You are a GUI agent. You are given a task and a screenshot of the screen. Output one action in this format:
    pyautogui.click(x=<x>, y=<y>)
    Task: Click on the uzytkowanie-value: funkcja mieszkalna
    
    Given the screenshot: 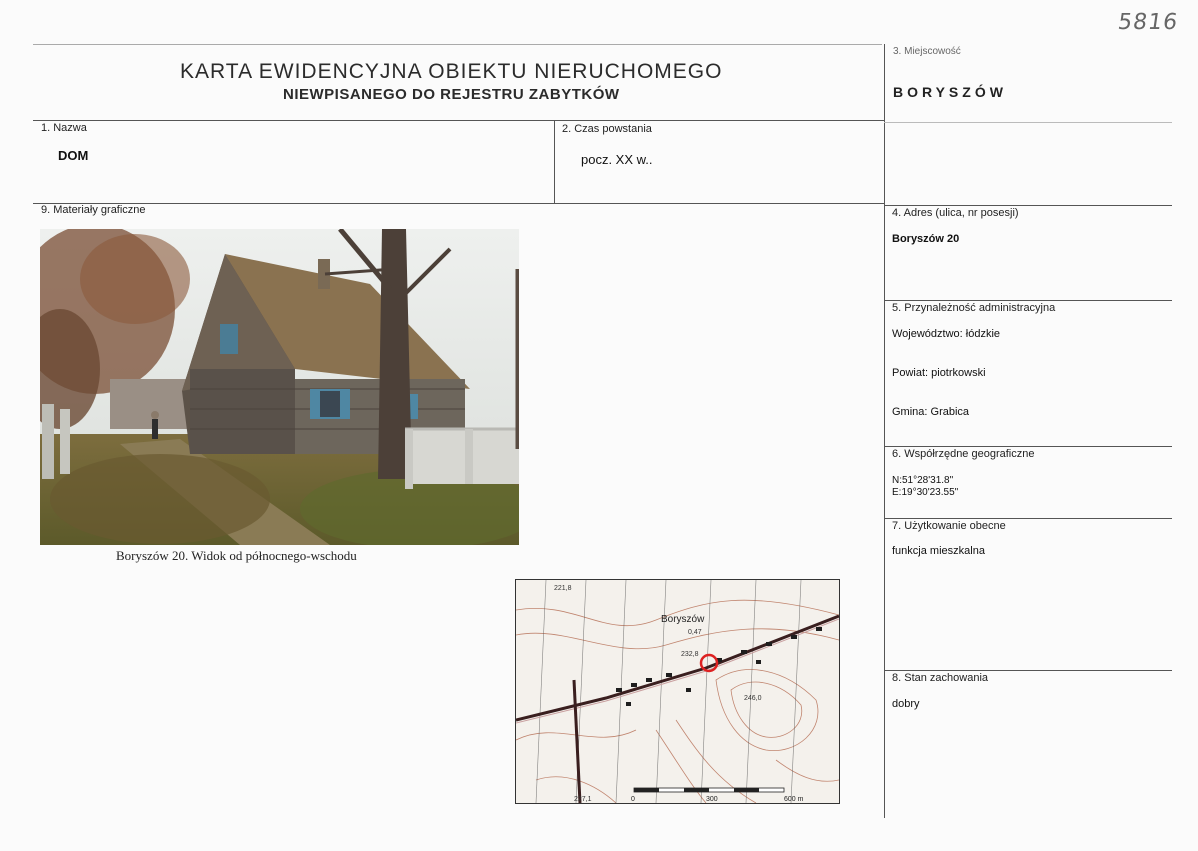 What is the action you would take?
    pyautogui.click(x=938, y=551)
    